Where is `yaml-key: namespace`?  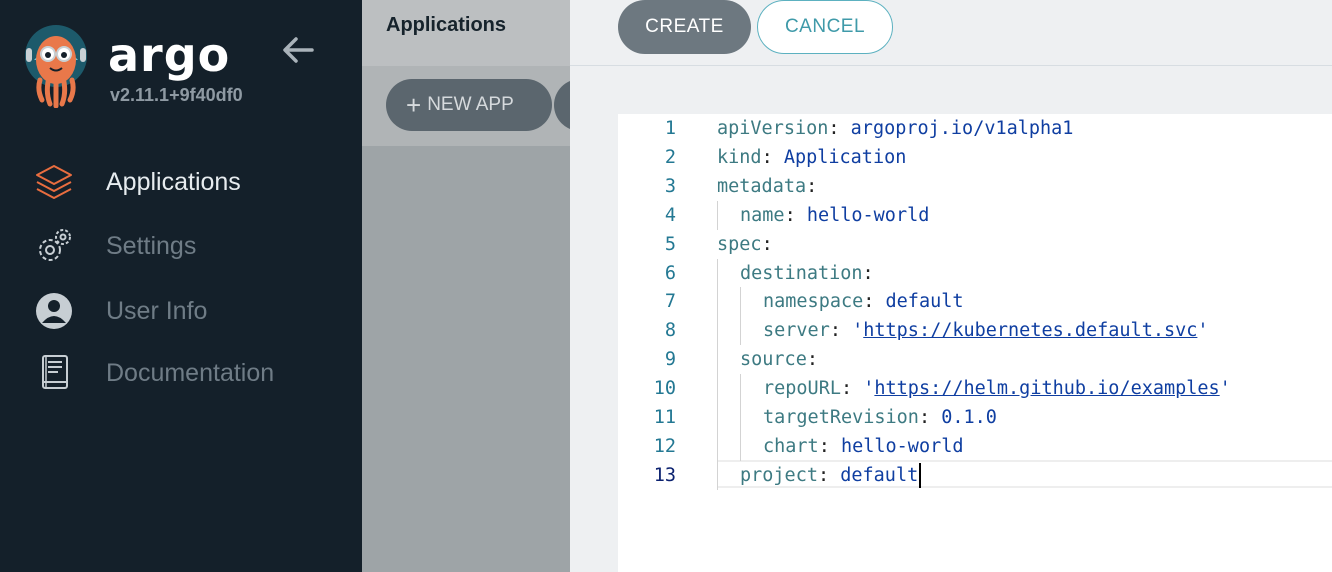
yaml-key: namespace is located at coordinates (813, 302).